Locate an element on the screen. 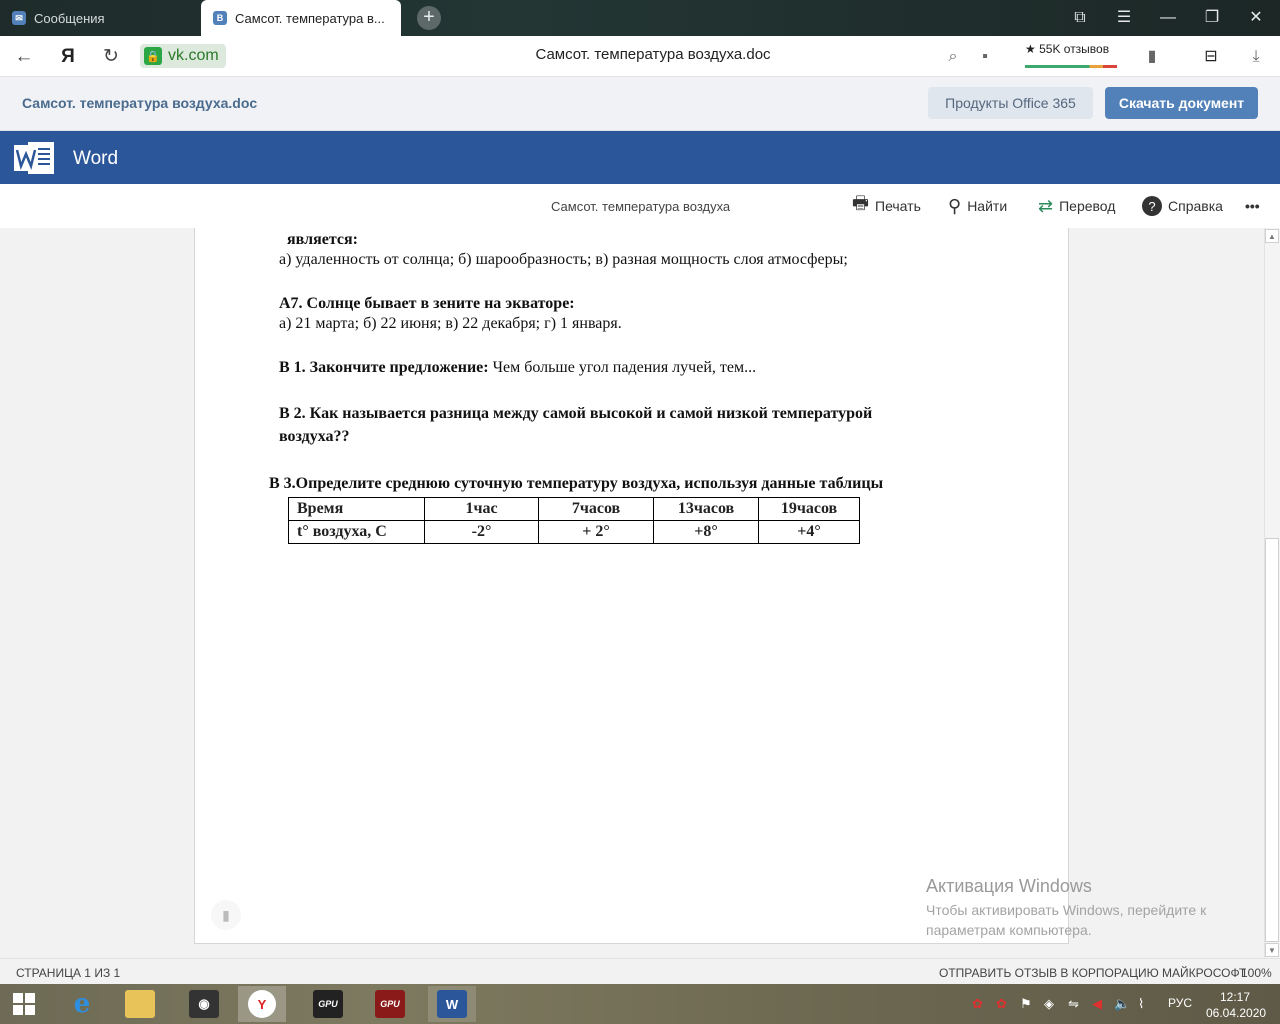  yandex-browser-icon: Y is located at coordinates (262, 1004).